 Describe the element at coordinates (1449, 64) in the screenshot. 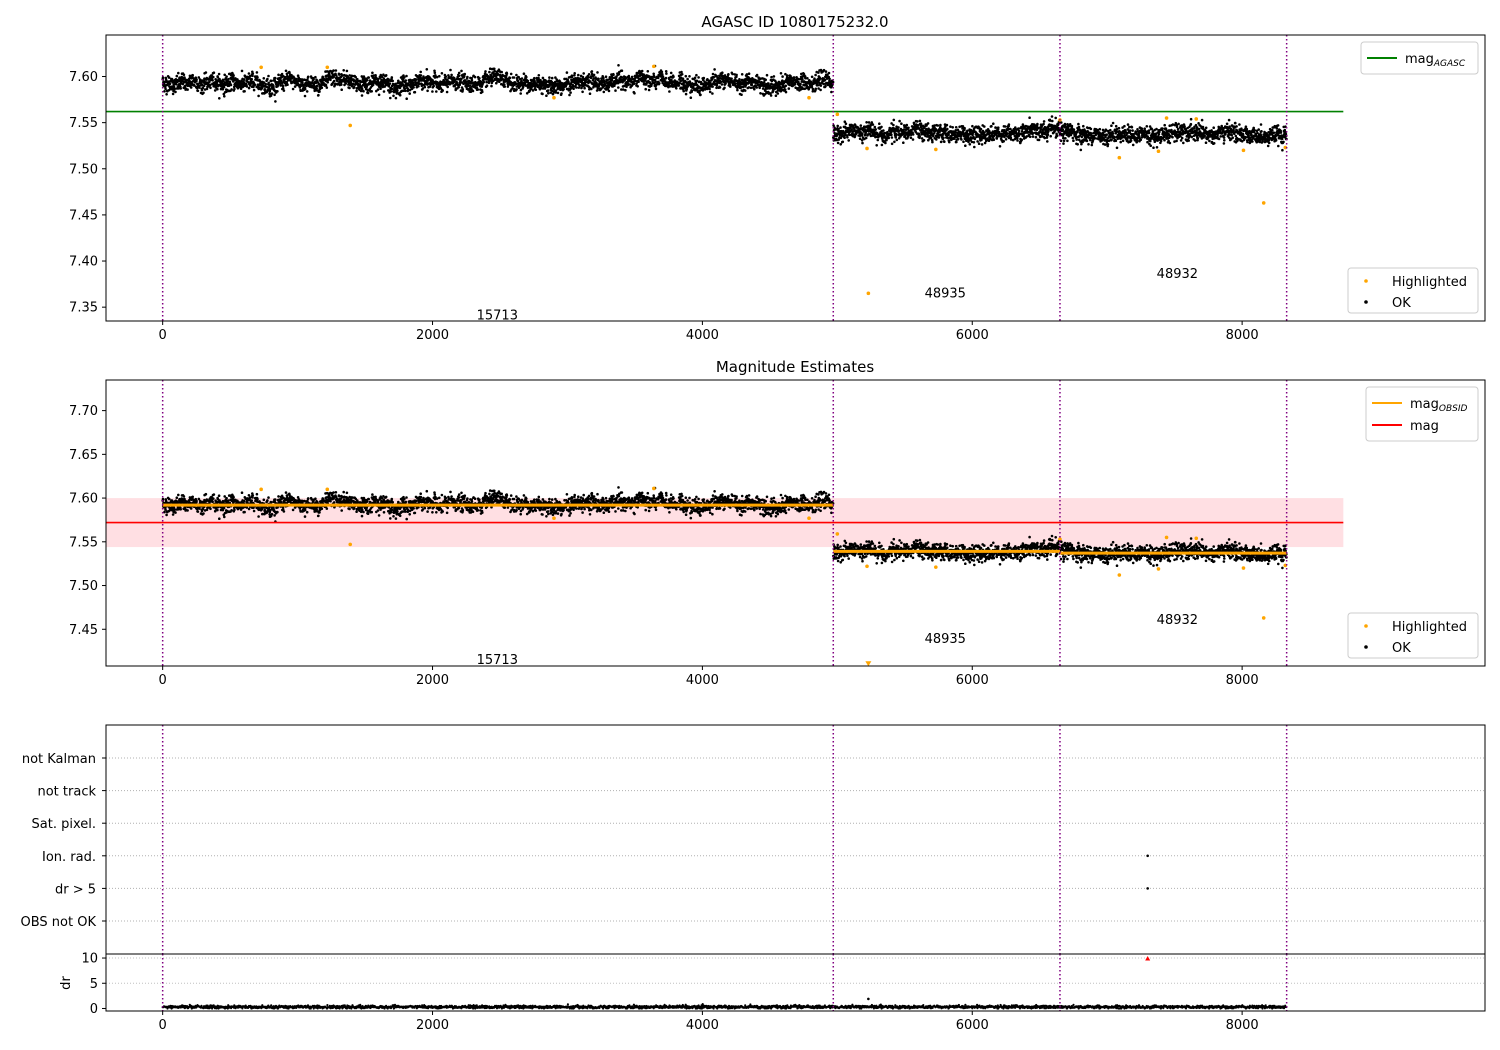

I see `legend-subscript: AGASC` at that location.